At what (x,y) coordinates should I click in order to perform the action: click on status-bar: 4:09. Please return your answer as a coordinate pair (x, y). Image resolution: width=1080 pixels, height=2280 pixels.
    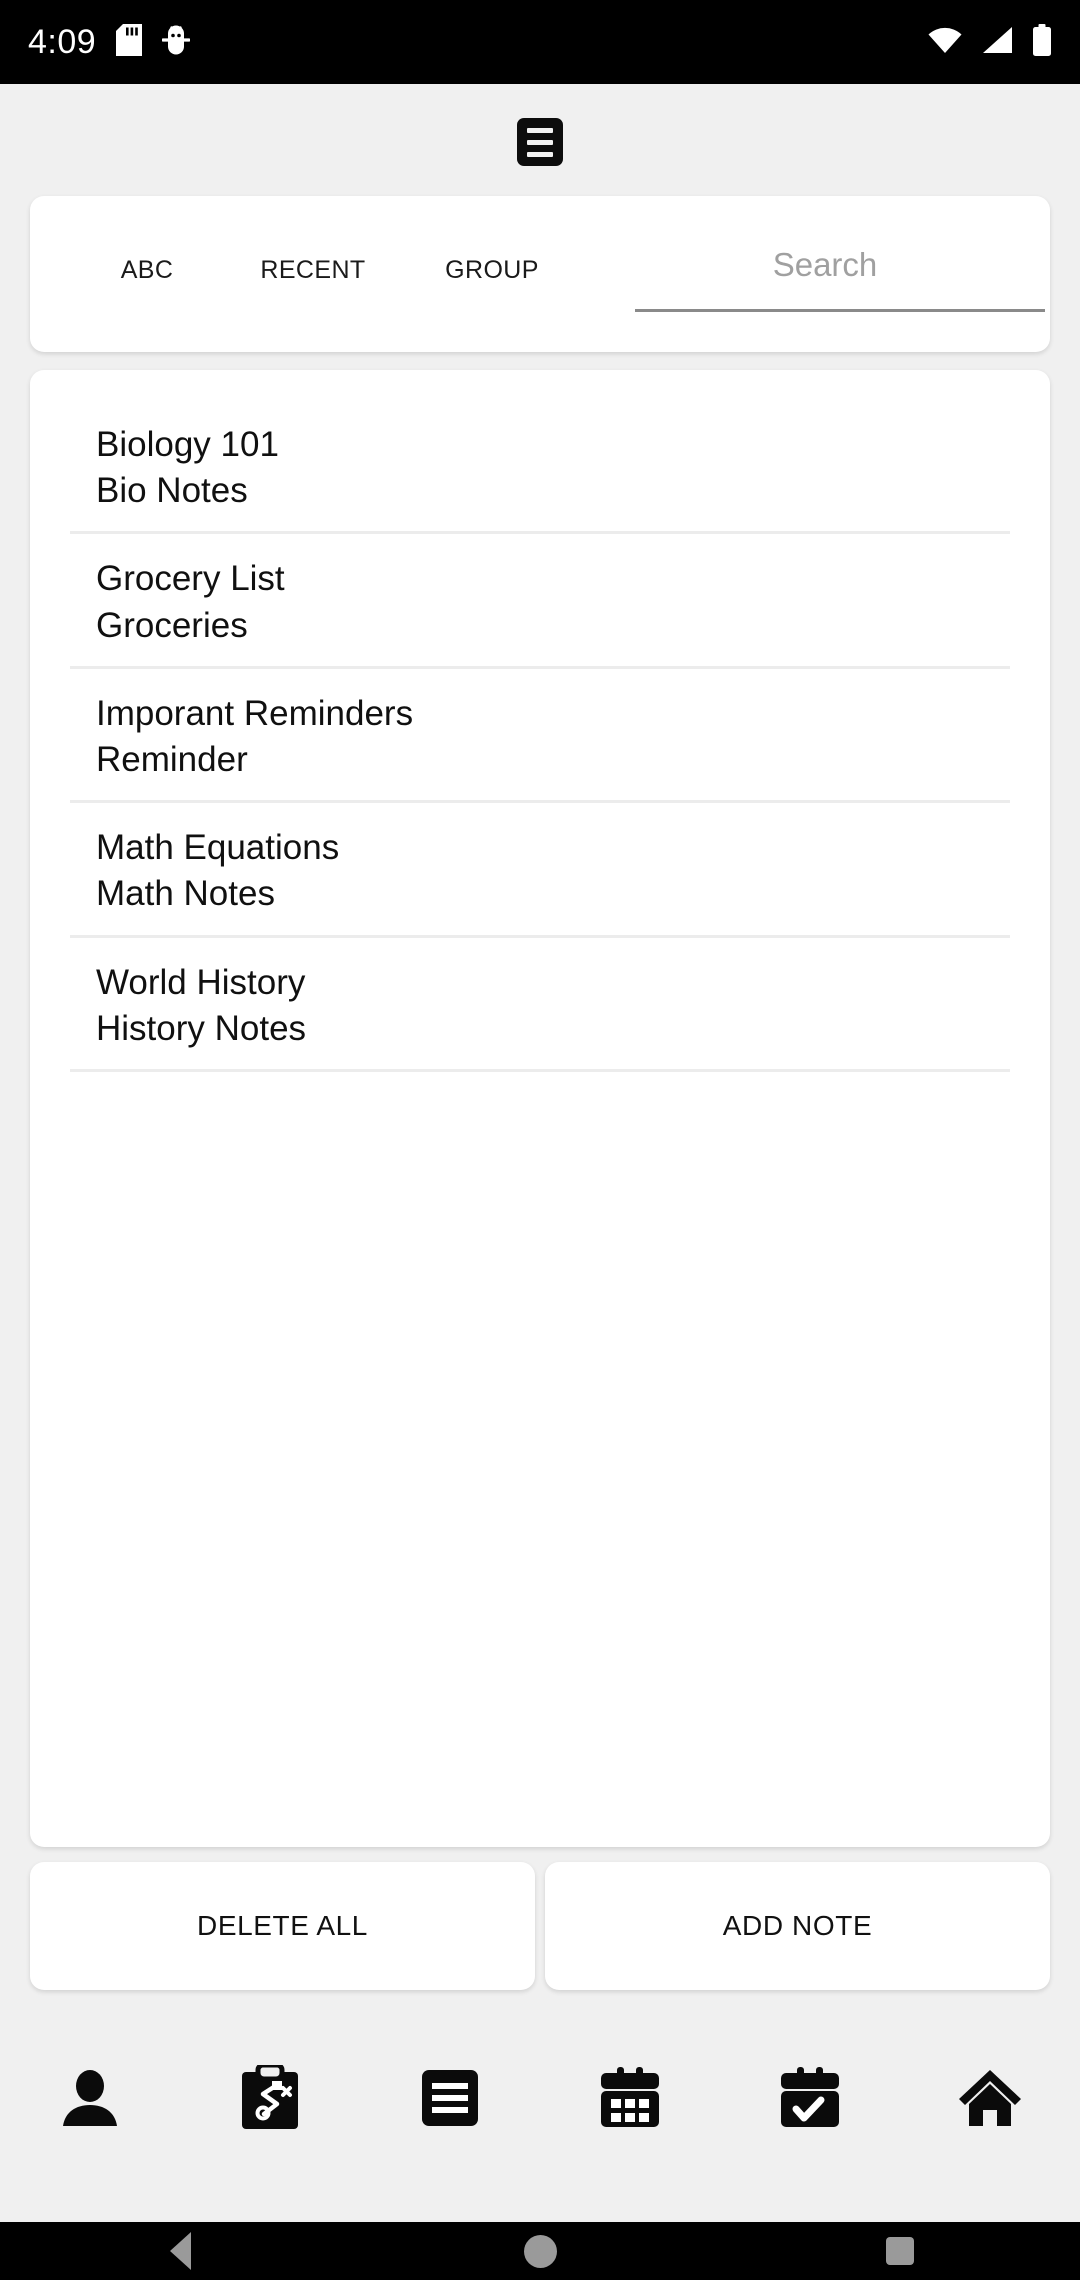
    Looking at the image, I should click on (540, 42).